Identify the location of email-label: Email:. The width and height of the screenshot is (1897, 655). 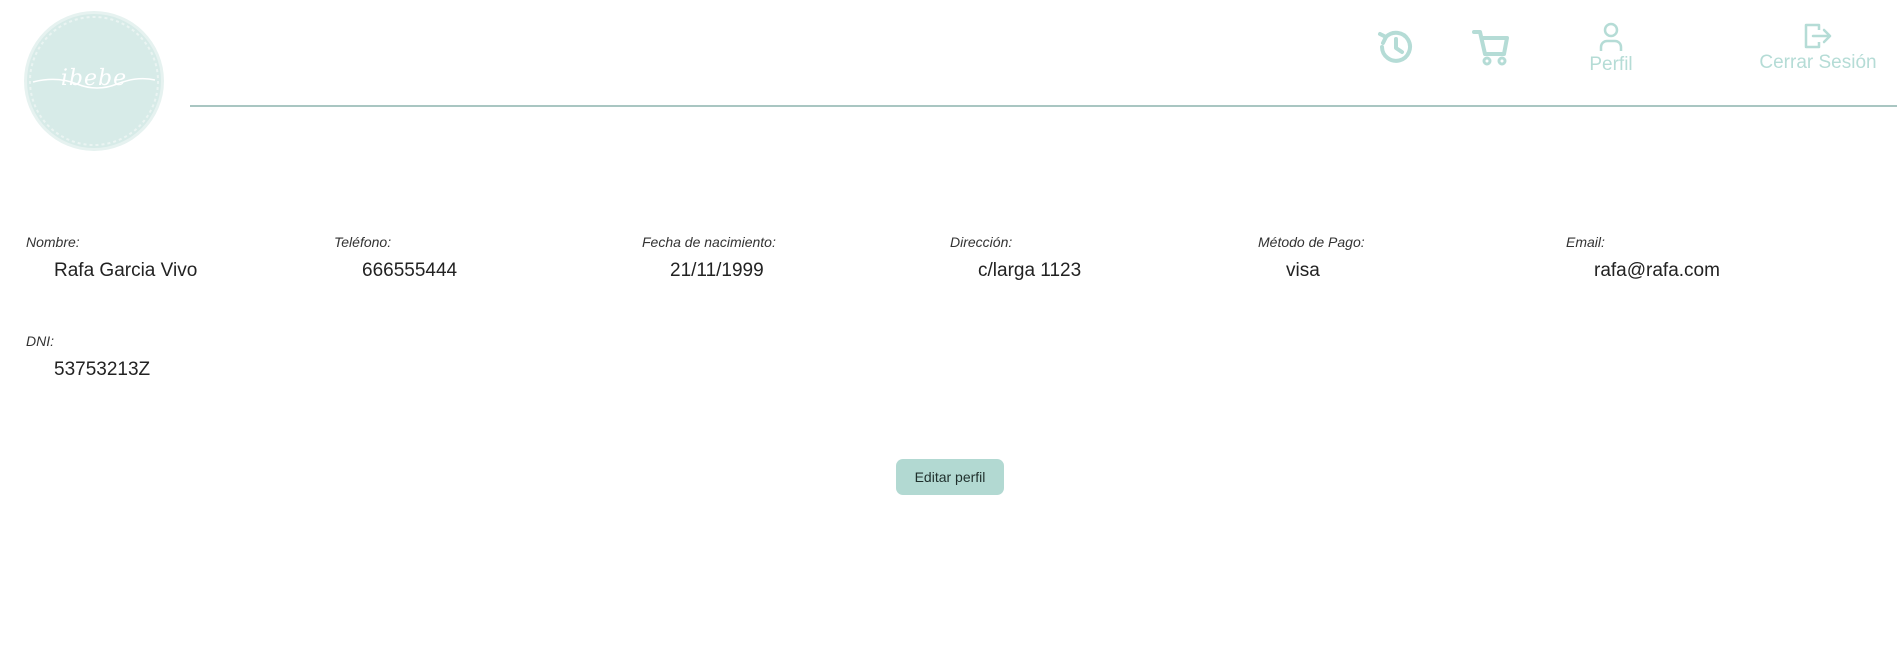
(1585, 242).